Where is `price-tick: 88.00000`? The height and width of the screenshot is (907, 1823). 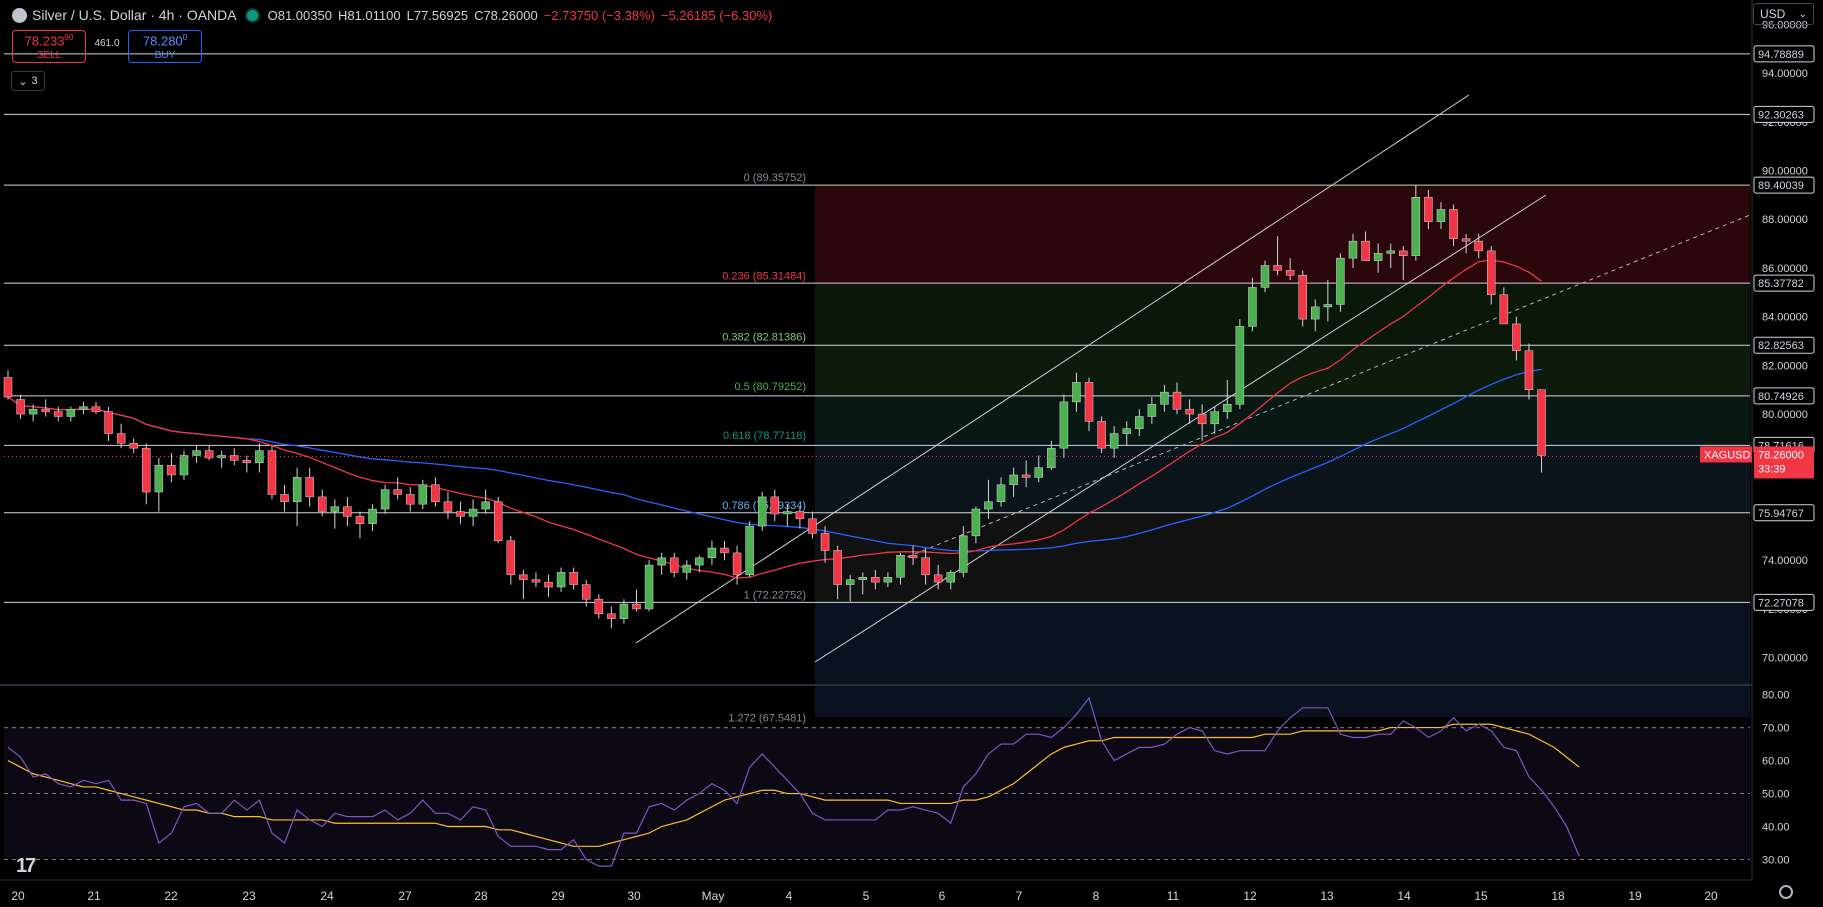
price-tick: 88.00000 is located at coordinates (1785, 220).